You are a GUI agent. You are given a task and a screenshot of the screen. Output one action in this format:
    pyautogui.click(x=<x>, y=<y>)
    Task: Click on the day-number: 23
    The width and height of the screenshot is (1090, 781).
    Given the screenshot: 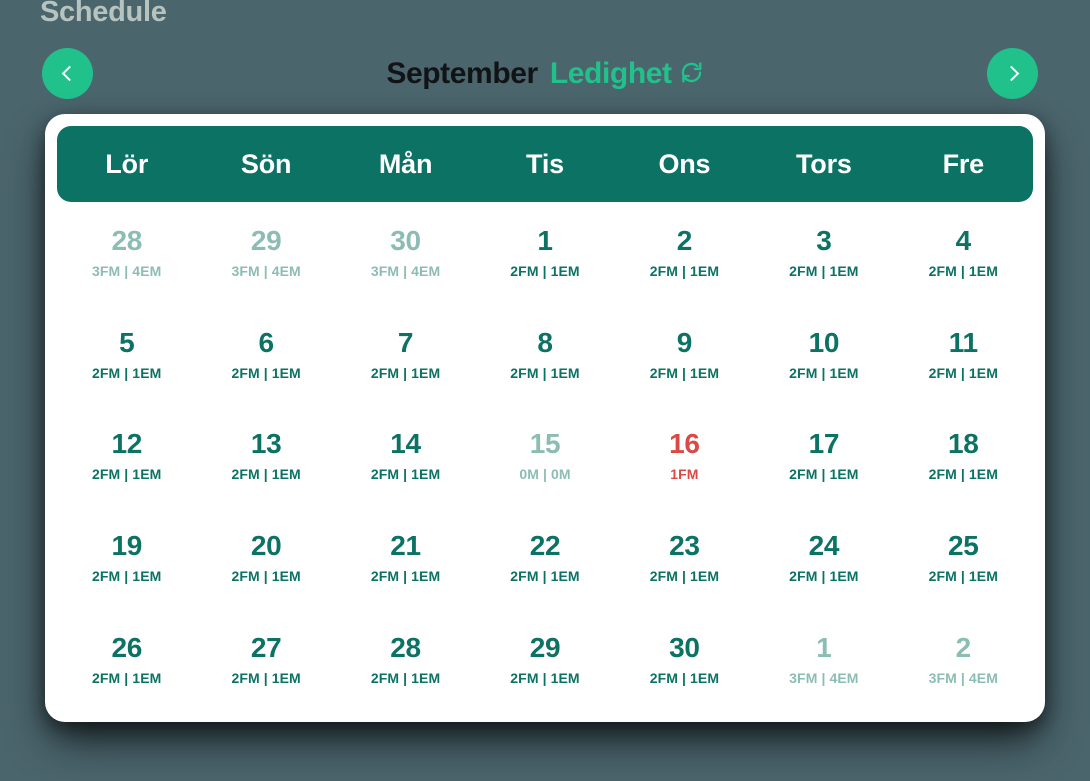 What is the action you would take?
    pyautogui.click(x=684, y=546)
    